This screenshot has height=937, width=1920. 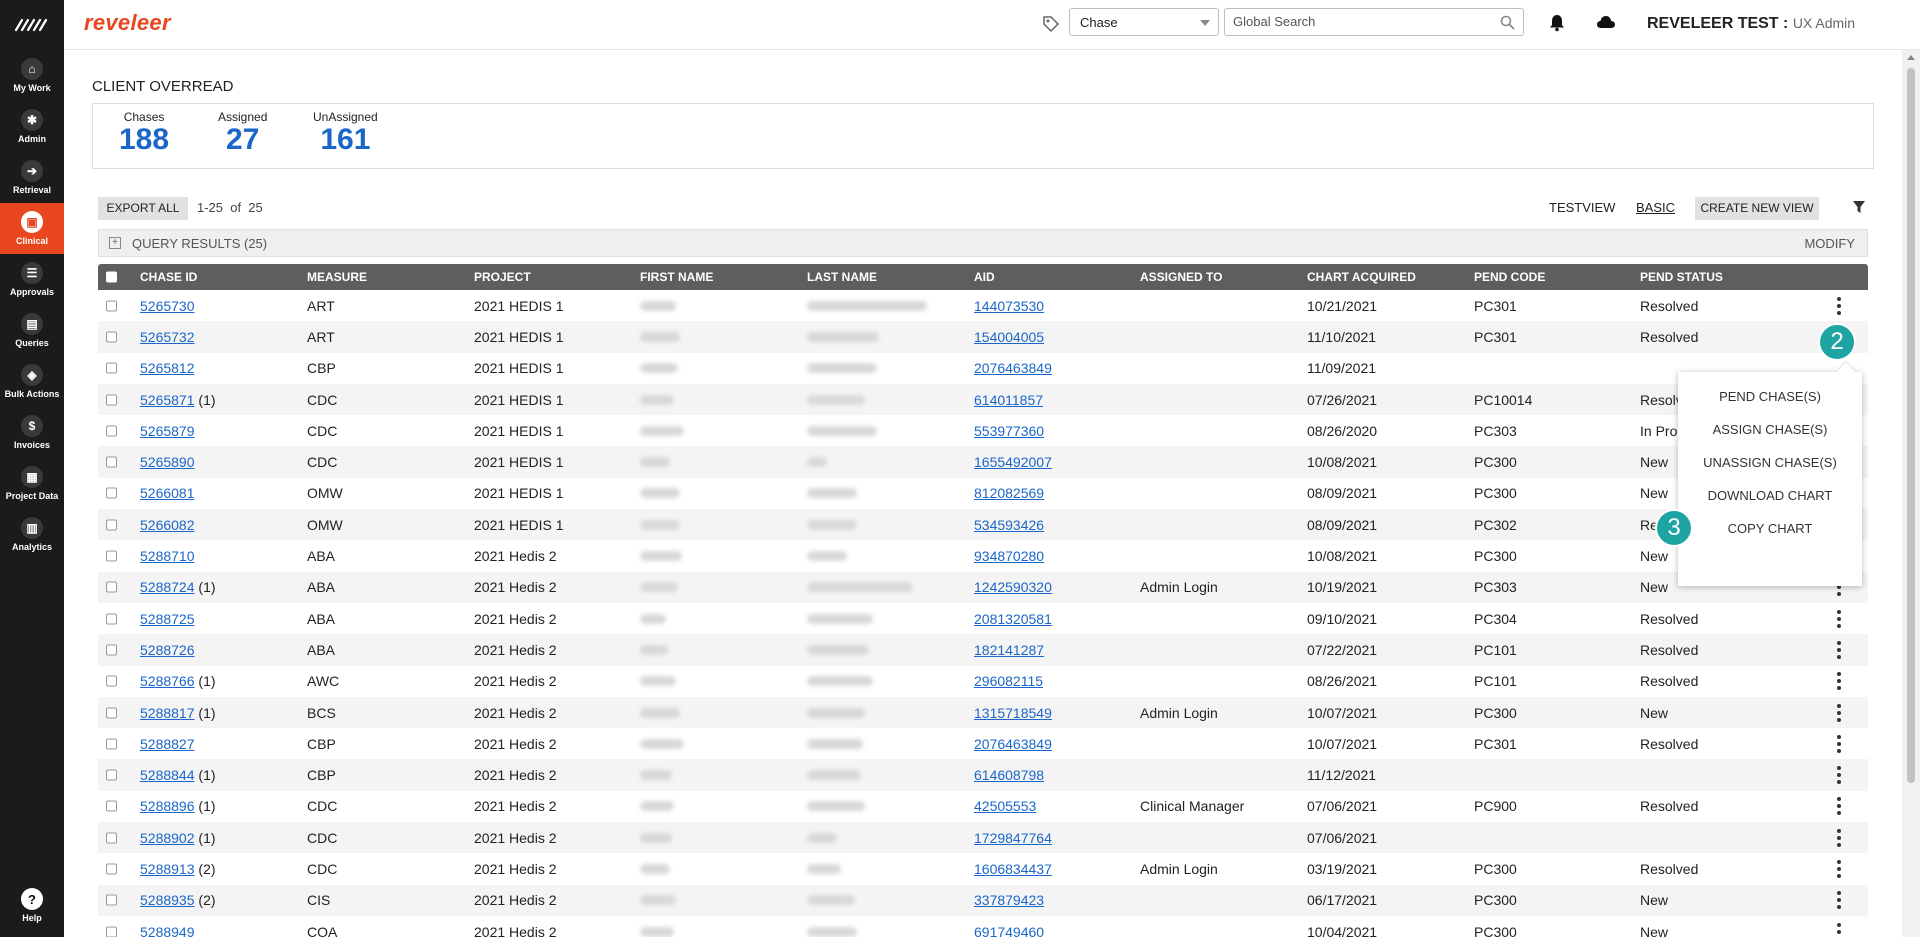 What do you see at coordinates (167, 493) in the screenshot?
I see `chase-id-link: 5266081` at bounding box center [167, 493].